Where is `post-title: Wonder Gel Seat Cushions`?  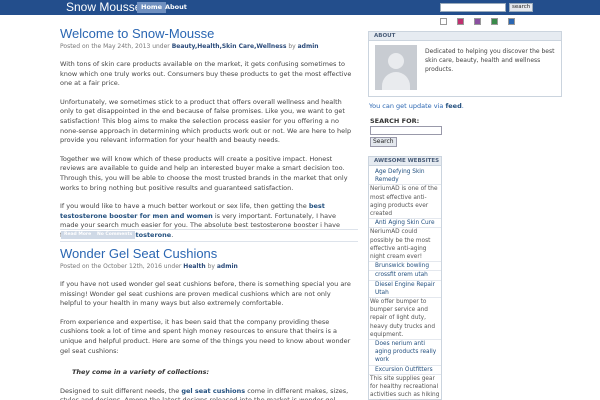 post-title: Wonder Gel Seat Cushions is located at coordinates (206, 254).